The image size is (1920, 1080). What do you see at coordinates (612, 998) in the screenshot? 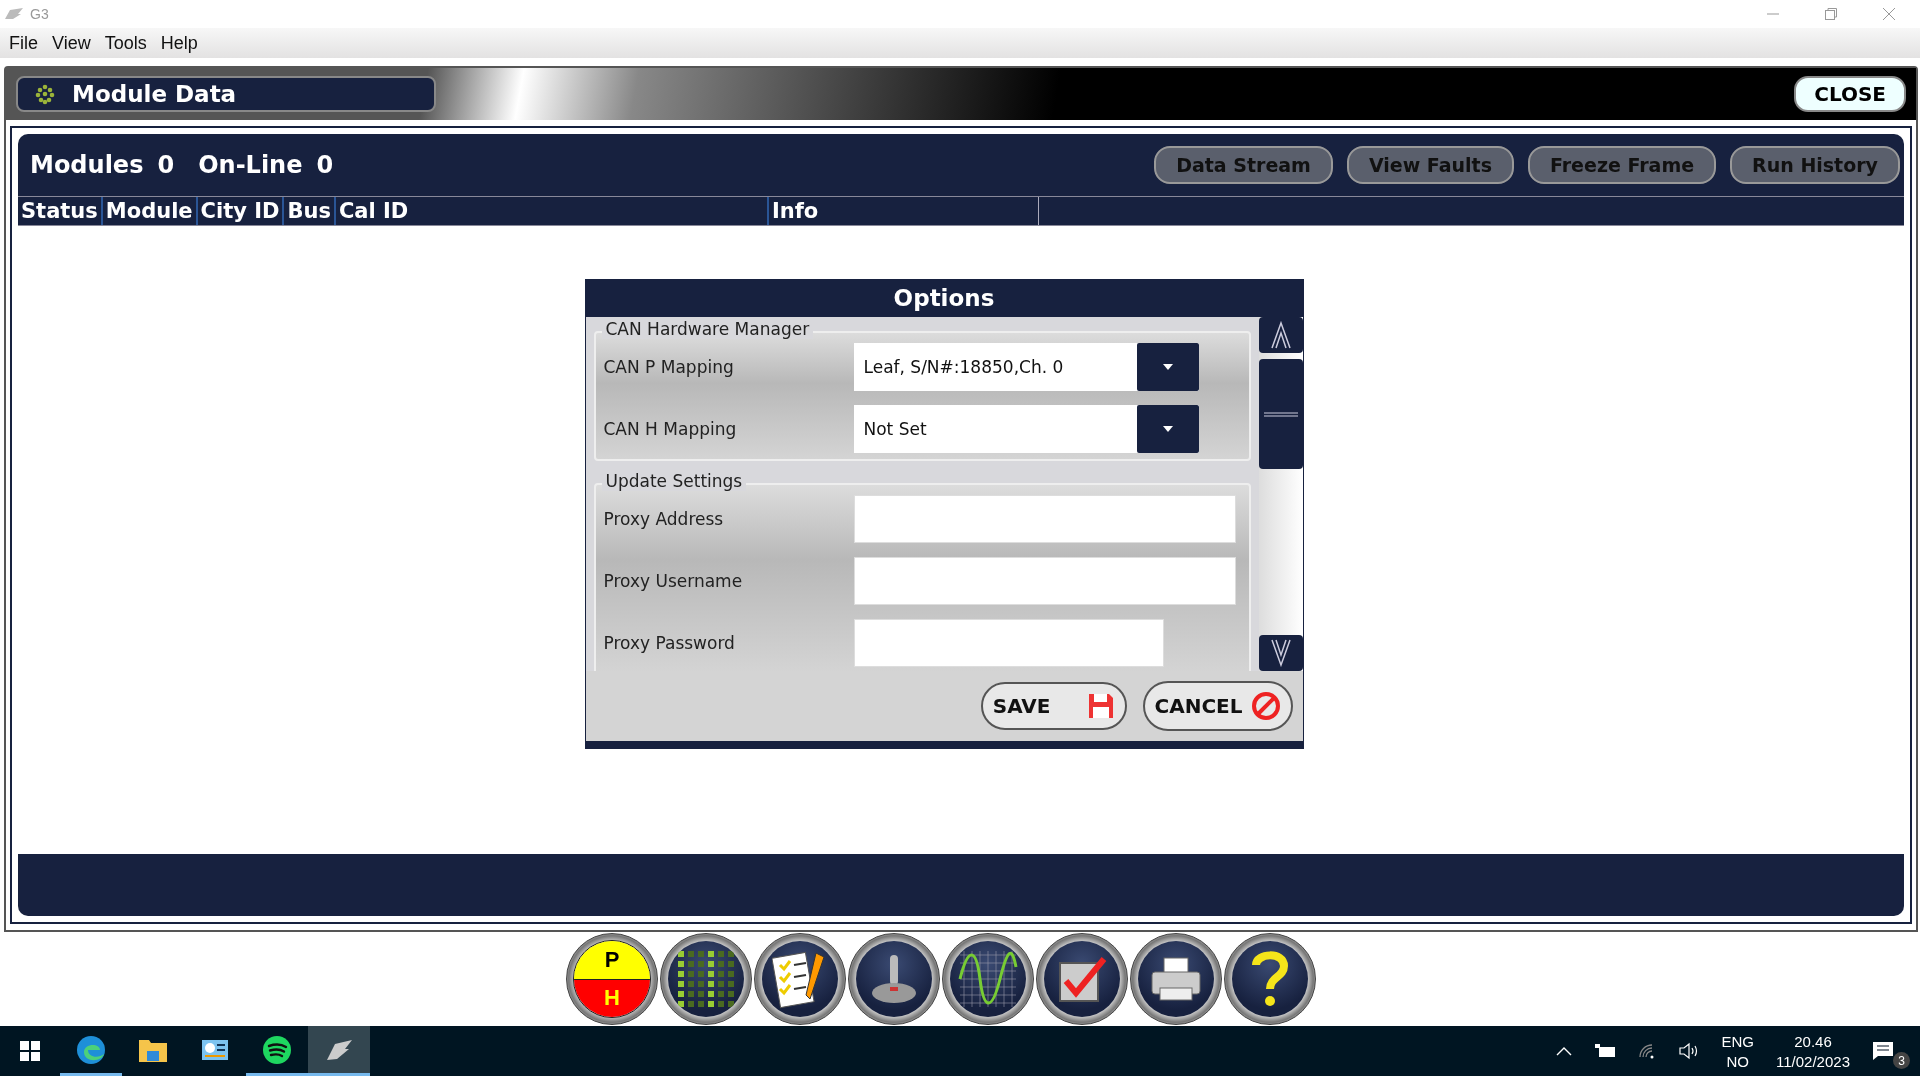
I see `h-label: H` at bounding box center [612, 998].